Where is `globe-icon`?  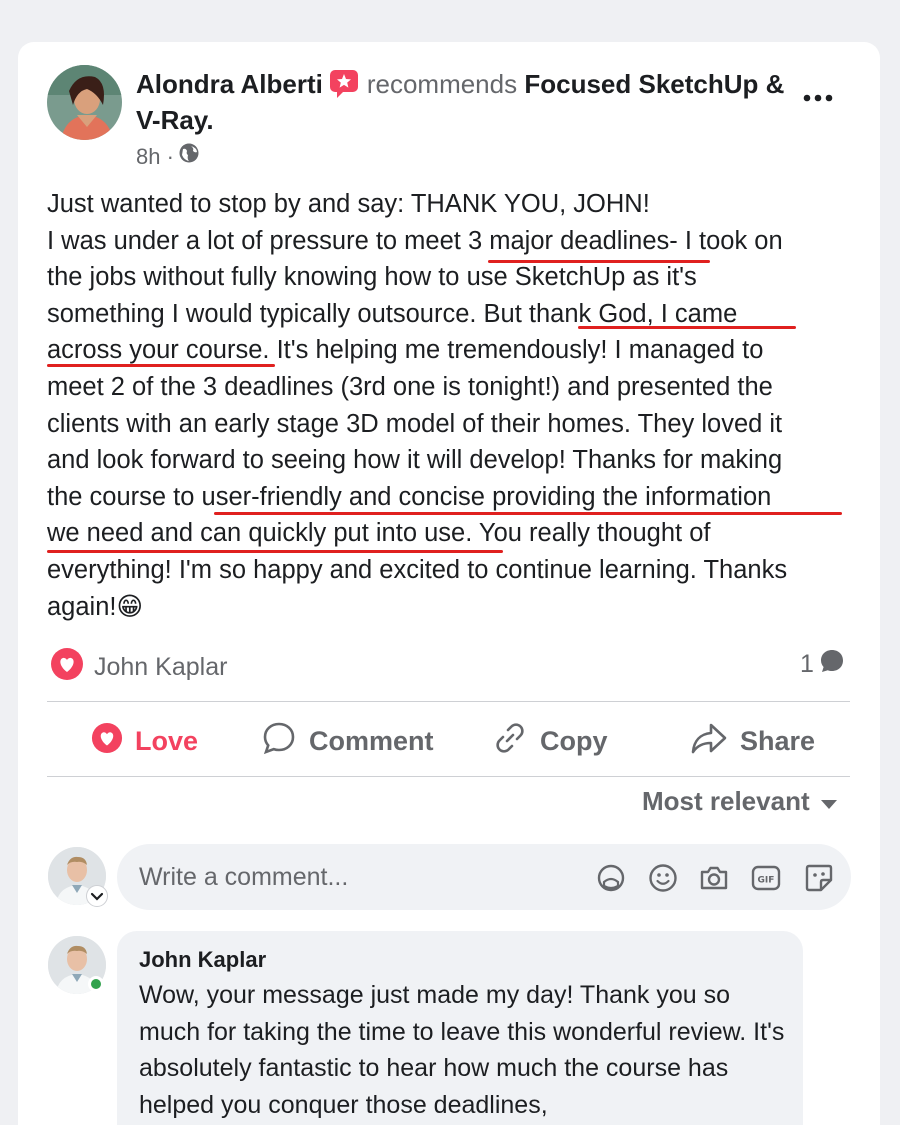 globe-icon is located at coordinates (189, 156).